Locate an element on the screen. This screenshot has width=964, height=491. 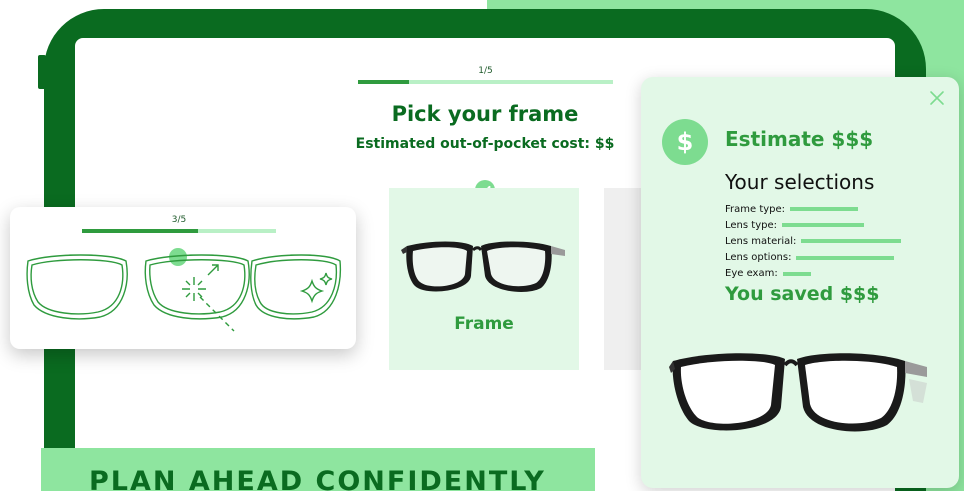
selection-row-lens-type: Lens type: is located at coordinates (813, 225).